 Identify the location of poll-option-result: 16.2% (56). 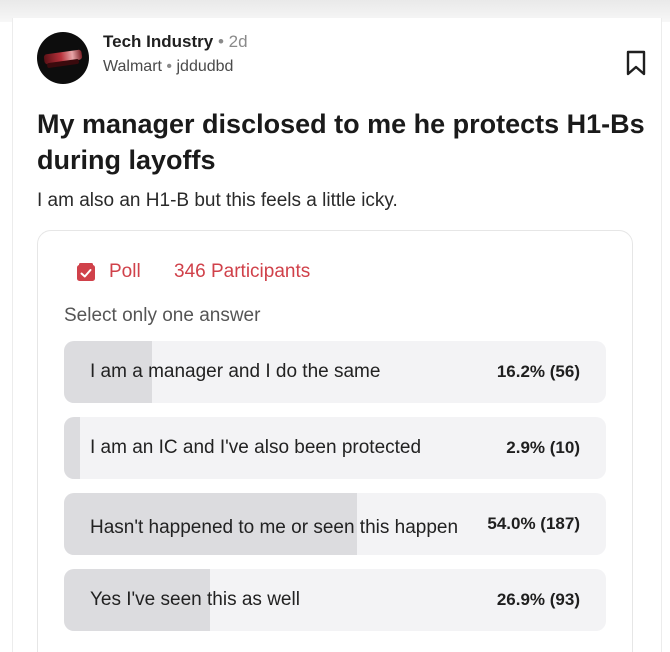
(538, 371).